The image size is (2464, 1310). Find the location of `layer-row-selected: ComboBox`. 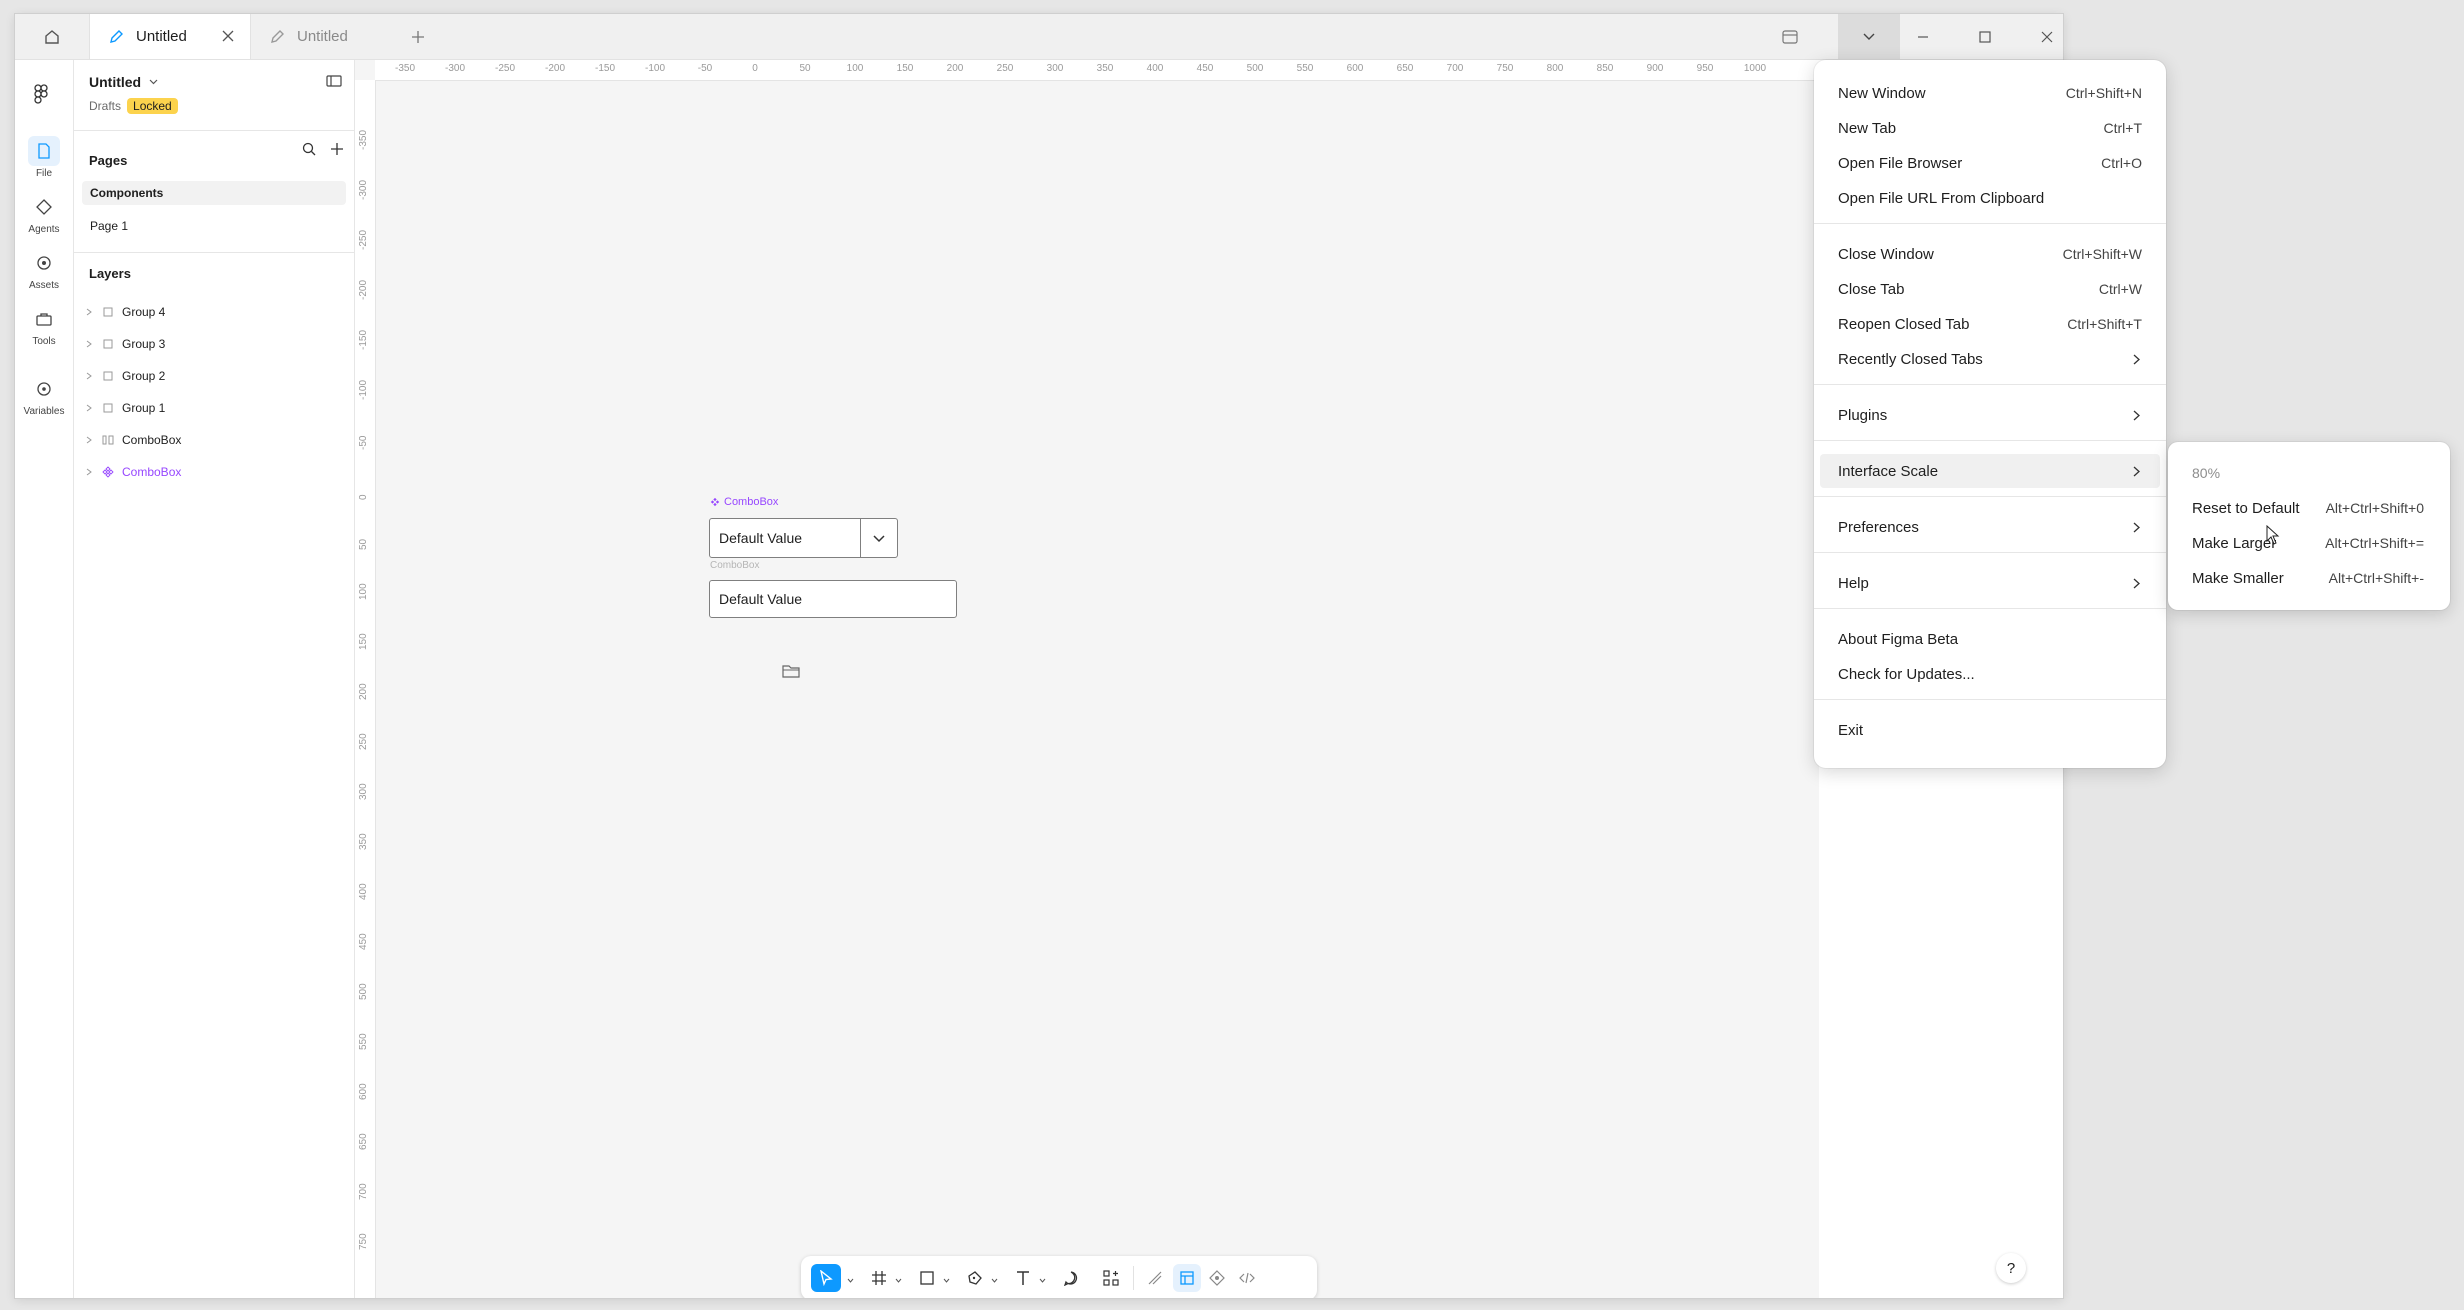

layer-row-selected: ComboBox is located at coordinates (214, 472).